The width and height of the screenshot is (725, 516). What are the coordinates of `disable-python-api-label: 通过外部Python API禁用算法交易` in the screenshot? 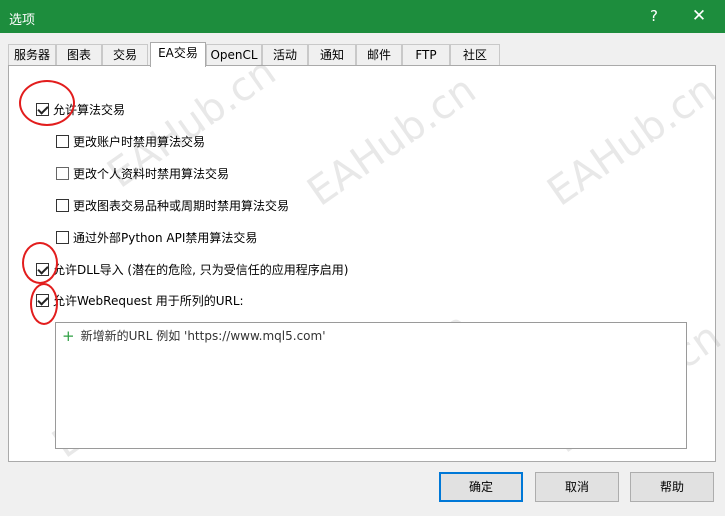 It's located at (165, 237).